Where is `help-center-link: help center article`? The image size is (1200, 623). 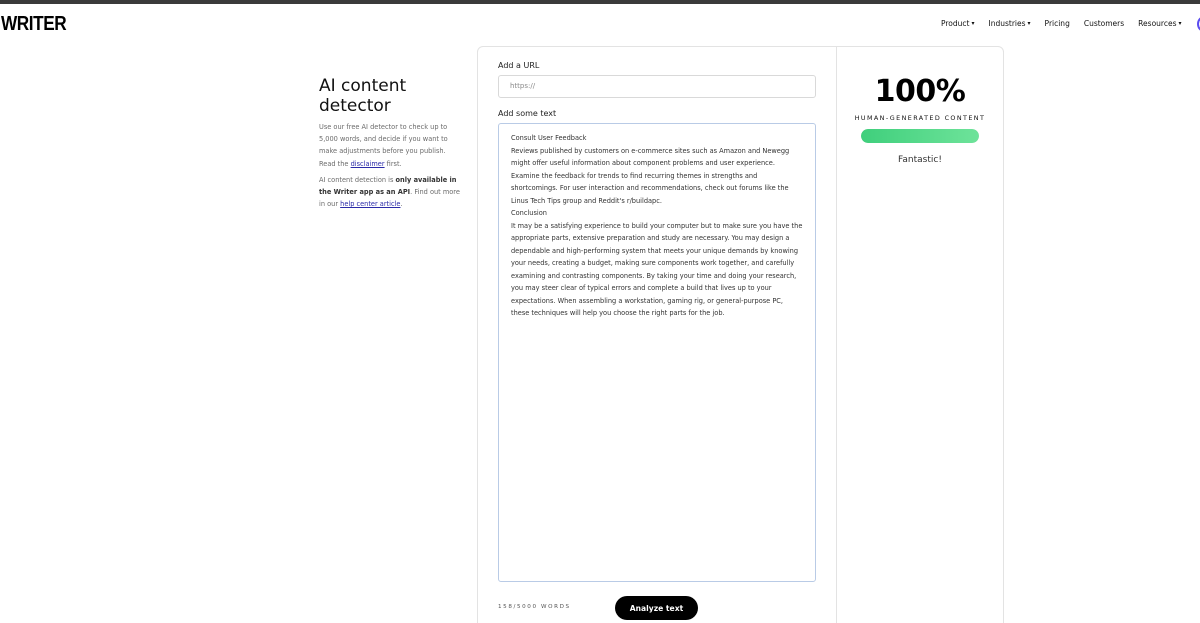 help-center-link: help center article is located at coordinates (370, 204).